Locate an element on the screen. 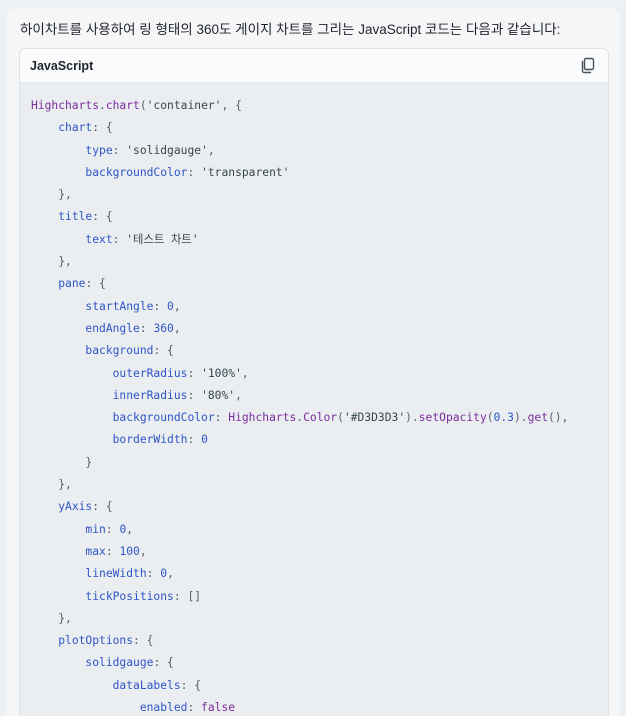 This screenshot has width=626, height=716. code-token: plotOptions is located at coordinates (96, 641).